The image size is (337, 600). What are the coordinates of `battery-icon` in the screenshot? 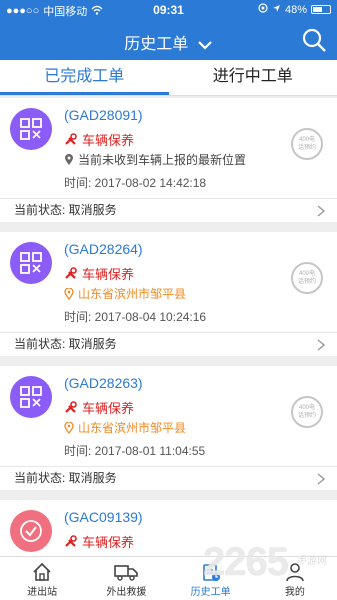 It's located at (321, 9).